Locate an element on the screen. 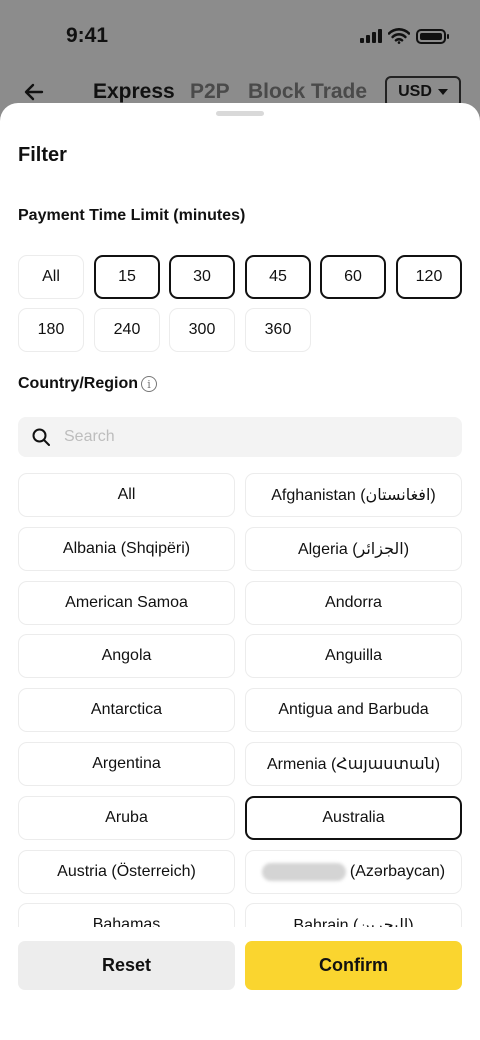 Image resolution: width=480 pixels, height=1040 pixels. country-option: American Samoa is located at coordinates (126, 602).